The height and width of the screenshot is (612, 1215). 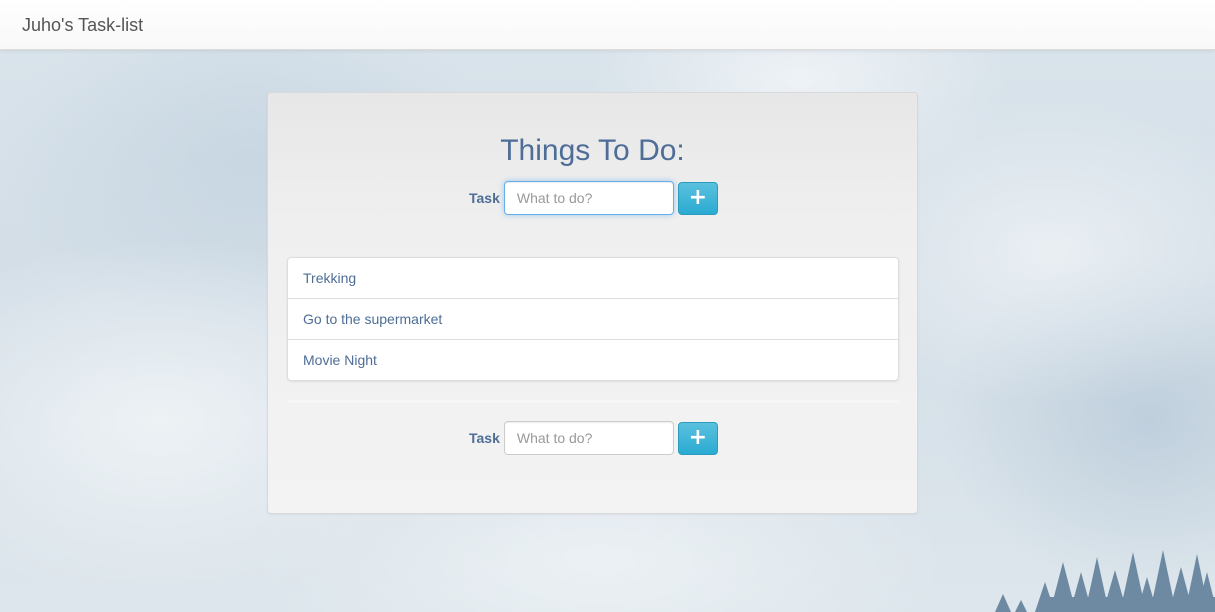 I want to click on background-trees, so click(x=1105, y=581).